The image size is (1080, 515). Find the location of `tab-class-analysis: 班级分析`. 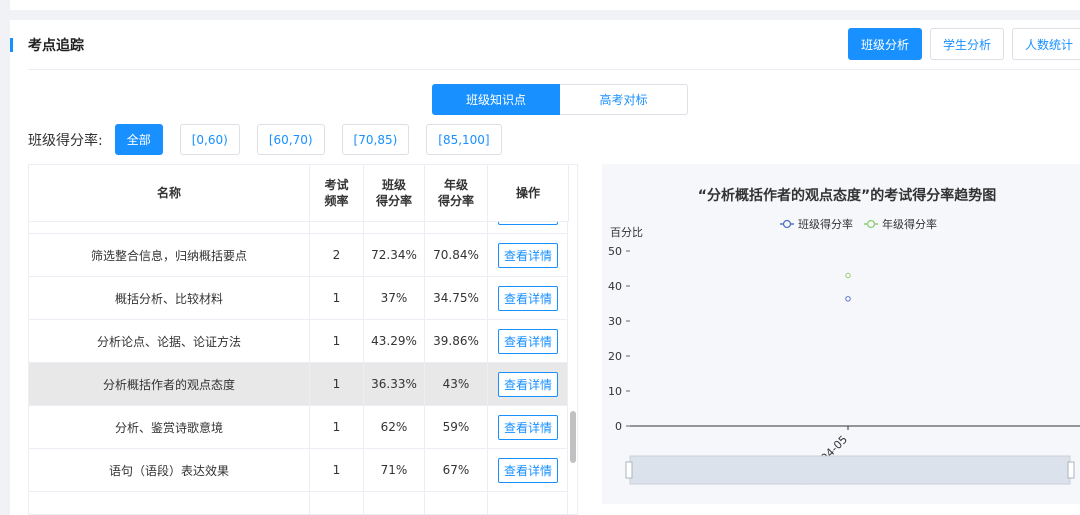

tab-class-analysis: 班级分析 is located at coordinates (885, 44).